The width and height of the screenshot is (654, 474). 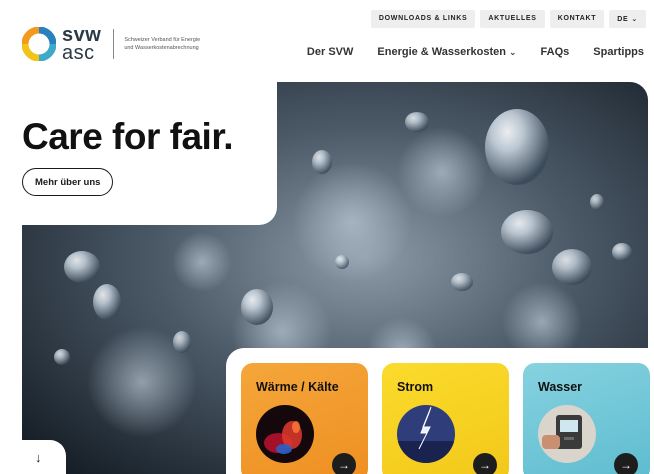 I want to click on logo-wordmark: svw asc, so click(x=81, y=44).